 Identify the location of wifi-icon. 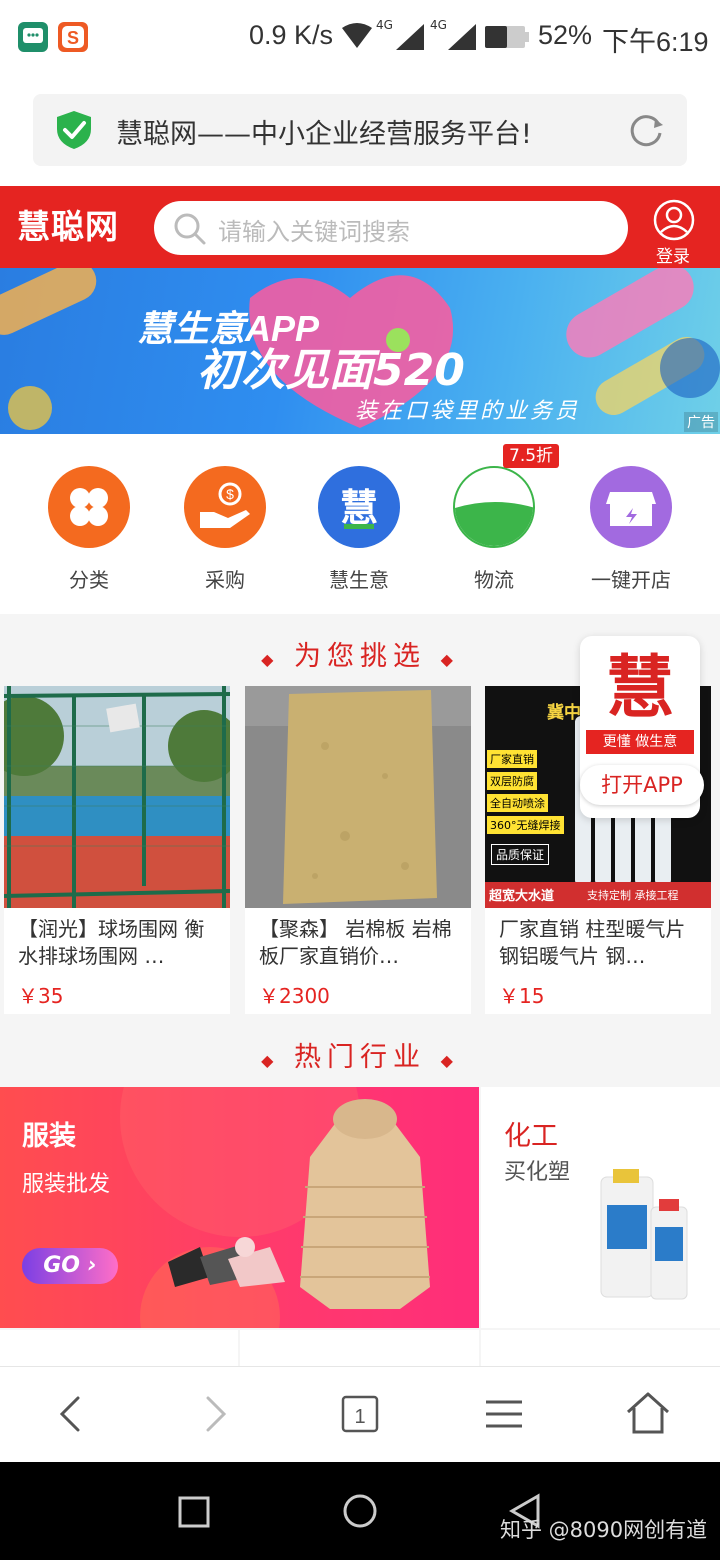
(357, 38).